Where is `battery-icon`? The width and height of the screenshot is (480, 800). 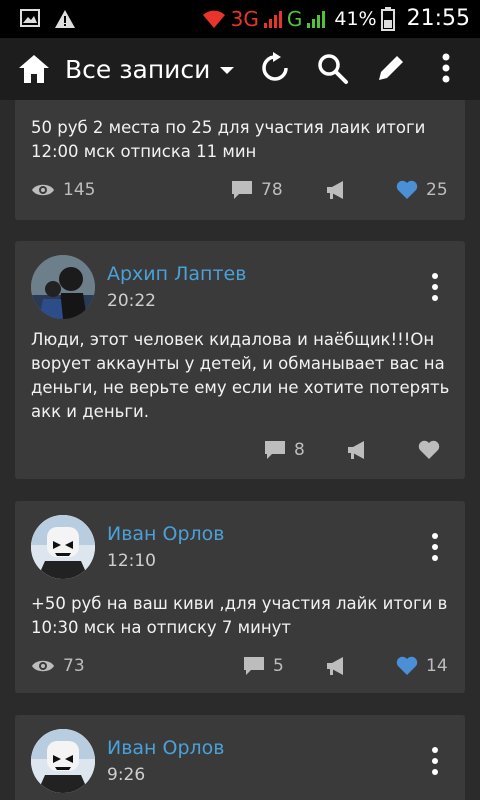 battery-icon is located at coordinates (387, 18).